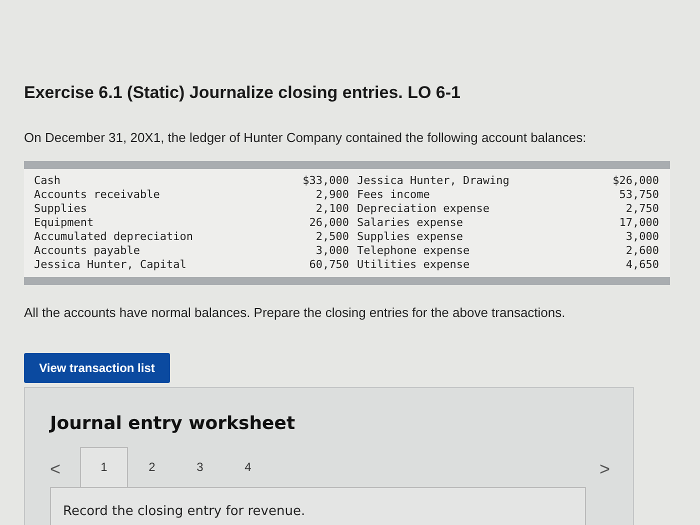  I want to click on account-amount: 2,600, so click(642, 251).